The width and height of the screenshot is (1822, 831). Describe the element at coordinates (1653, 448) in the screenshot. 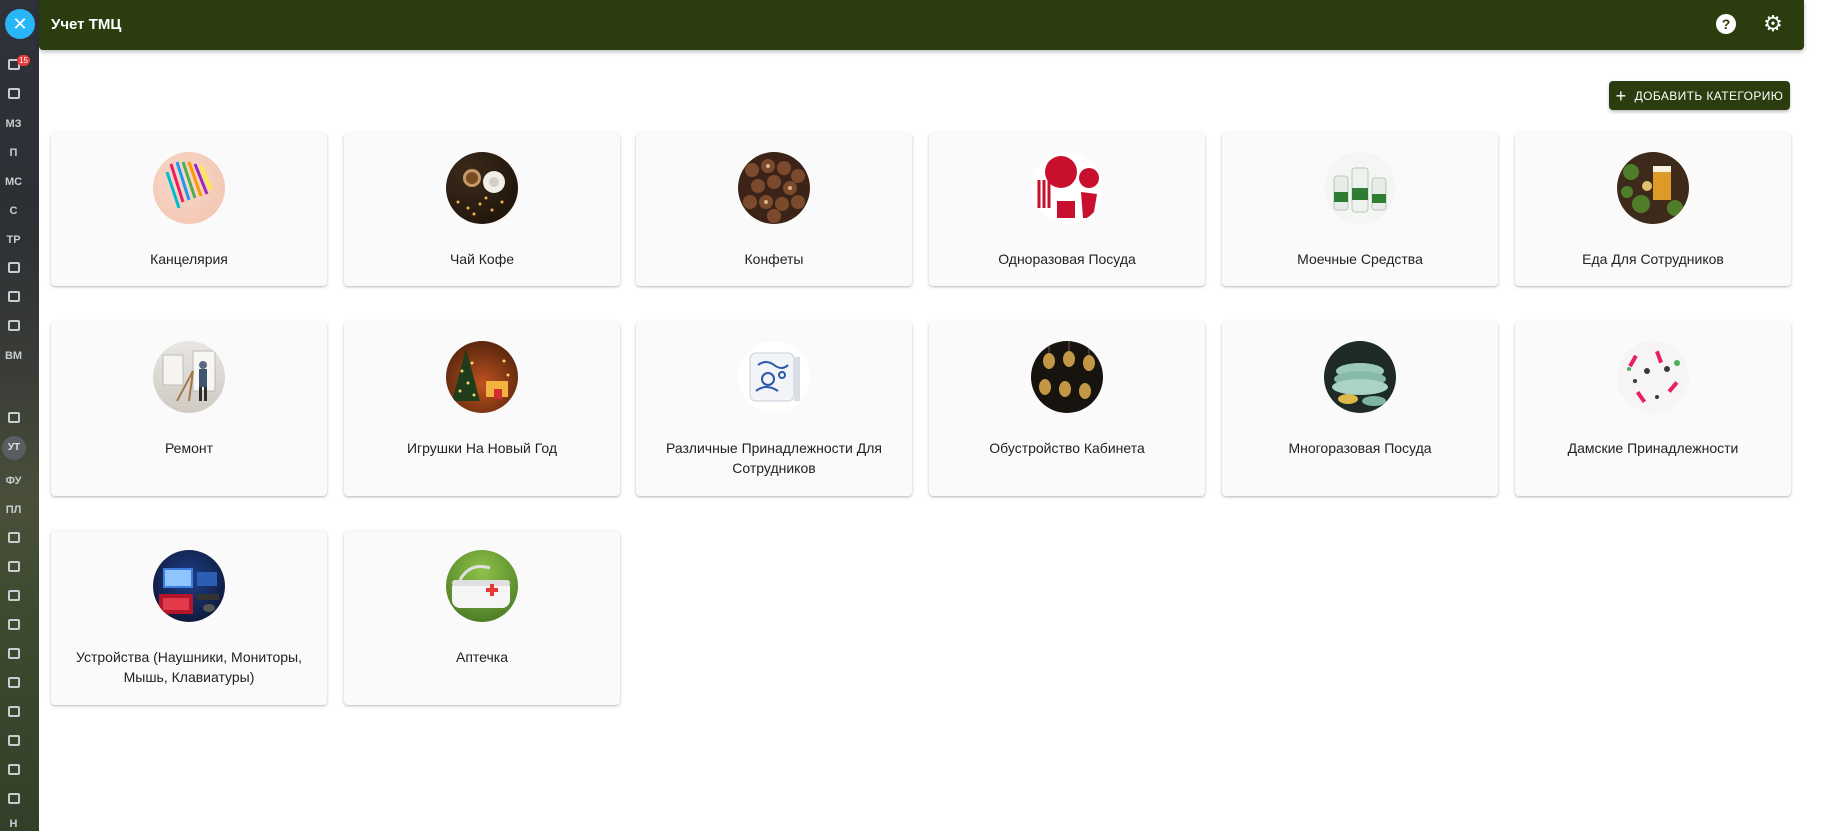

I see `category-label: Дамские Принадлежности` at that location.